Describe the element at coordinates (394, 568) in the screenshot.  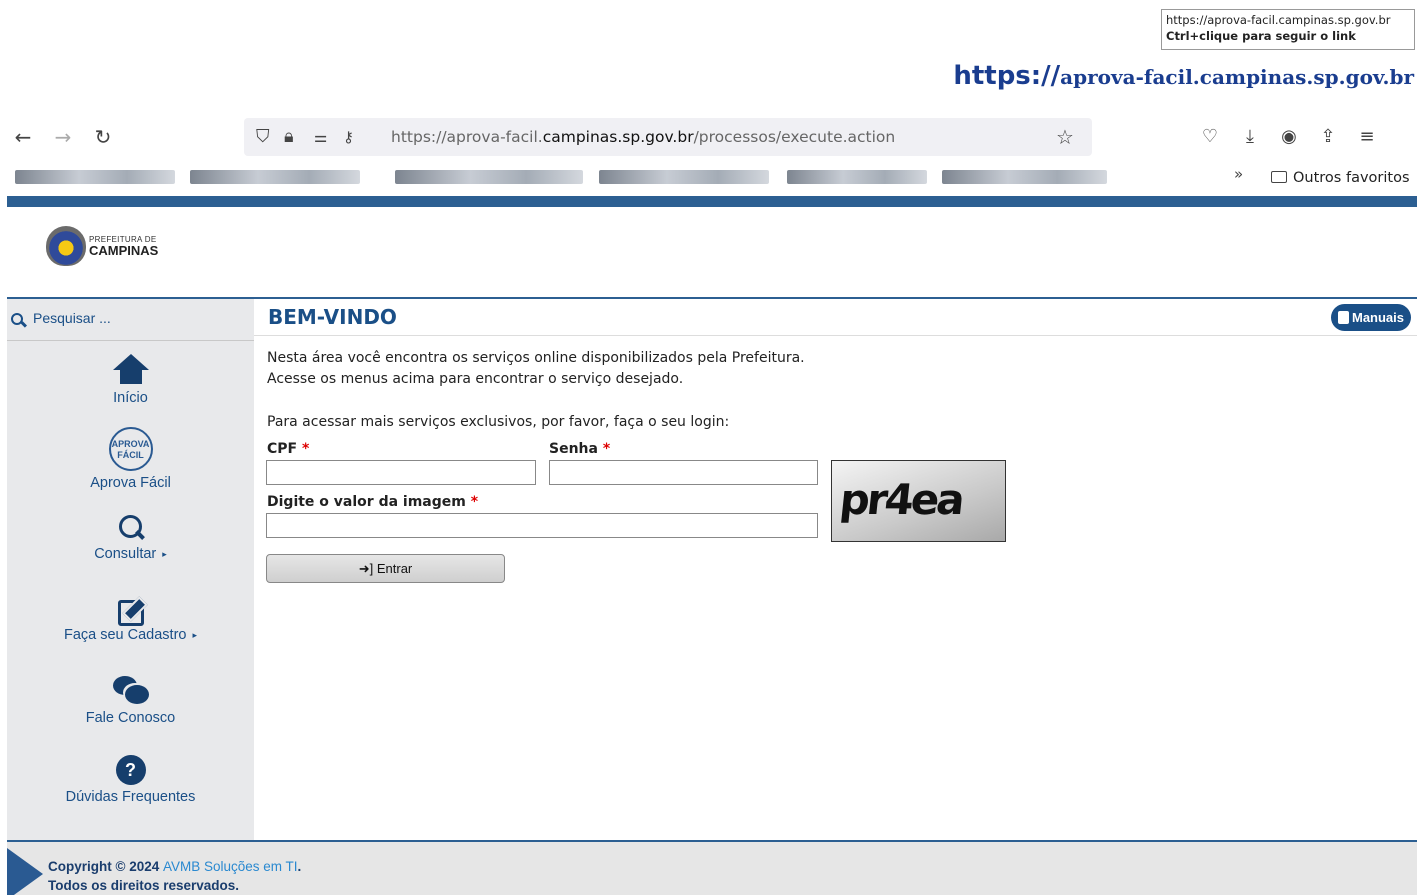
I see `entrar-label: Entrar` at that location.